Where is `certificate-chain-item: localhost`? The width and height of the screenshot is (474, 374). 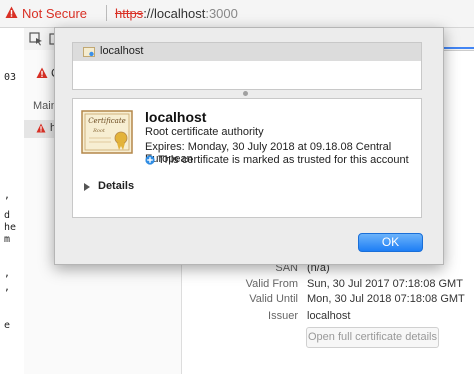
certificate-chain-item: localhost is located at coordinates (247, 52).